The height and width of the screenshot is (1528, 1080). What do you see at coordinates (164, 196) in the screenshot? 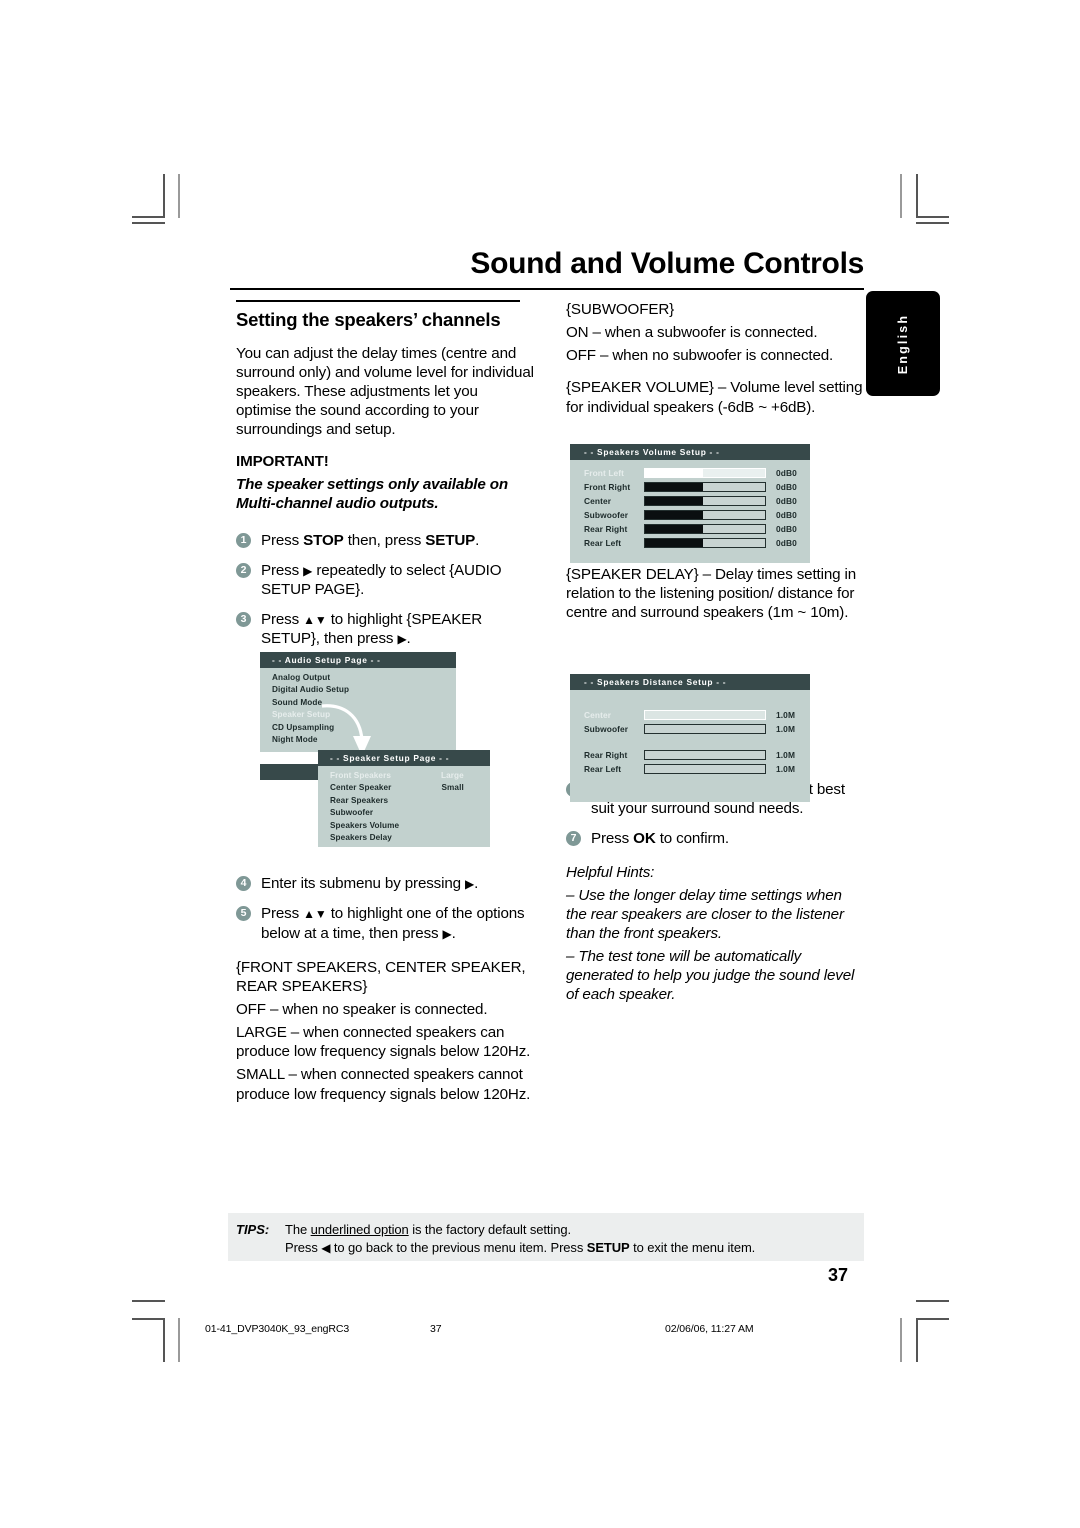
I see `crop-mark-top-left-vertical` at bounding box center [164, 196].